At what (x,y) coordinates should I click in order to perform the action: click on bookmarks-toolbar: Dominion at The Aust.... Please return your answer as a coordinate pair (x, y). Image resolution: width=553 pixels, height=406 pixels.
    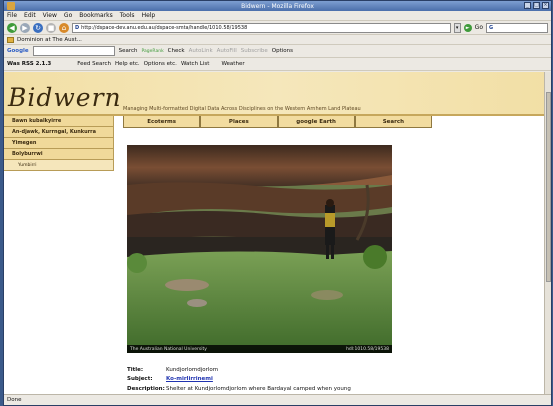
    Looking at the image, I should click on (277, 40).